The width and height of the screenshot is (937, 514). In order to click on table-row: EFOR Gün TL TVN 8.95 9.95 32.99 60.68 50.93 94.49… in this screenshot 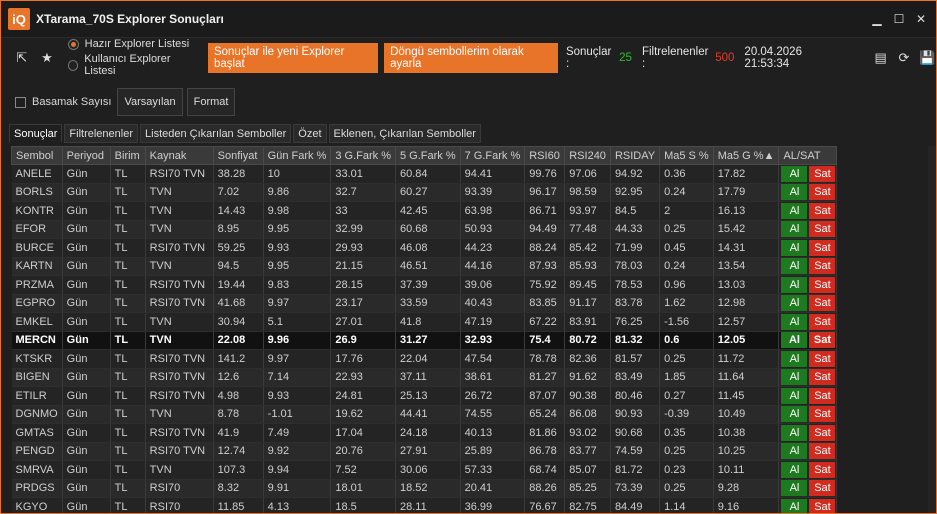, I will do `click(424, 229)`.